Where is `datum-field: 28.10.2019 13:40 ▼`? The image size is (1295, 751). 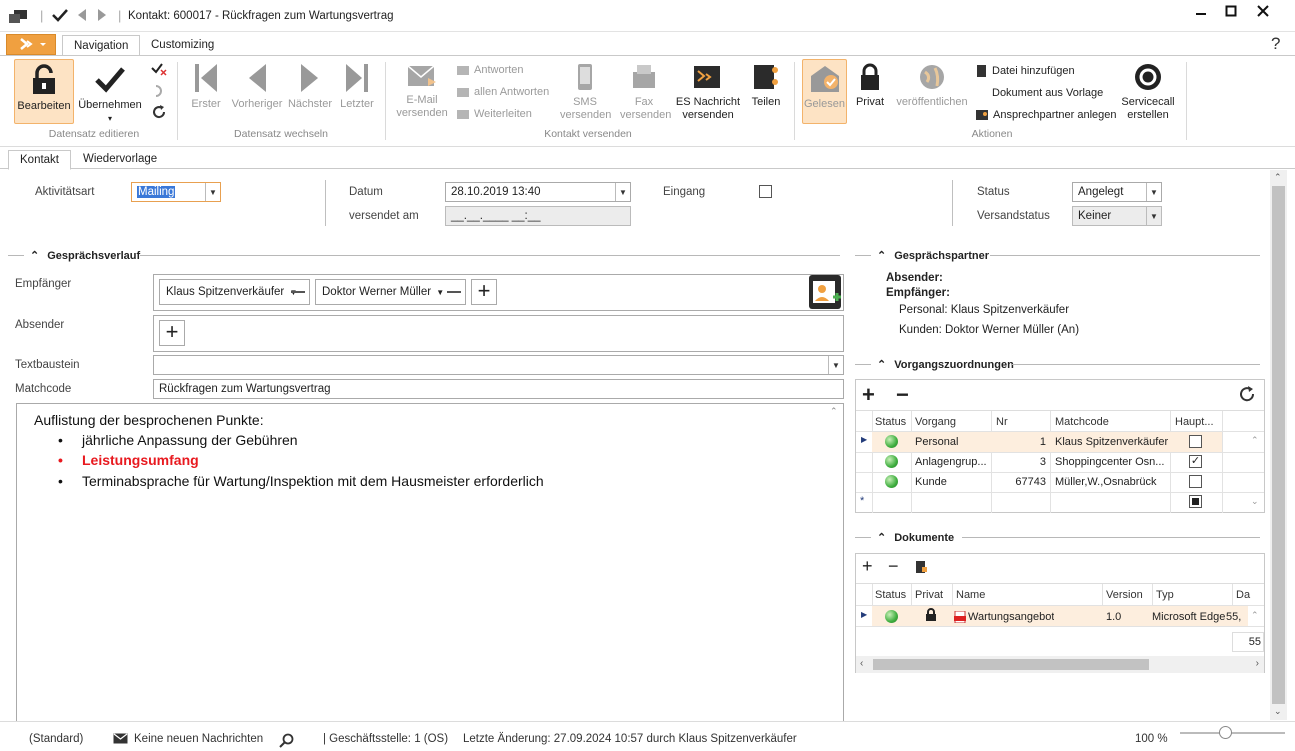 datum-field: 28.10.2019 13:40 ▼ is located at coordinates (538, 192).